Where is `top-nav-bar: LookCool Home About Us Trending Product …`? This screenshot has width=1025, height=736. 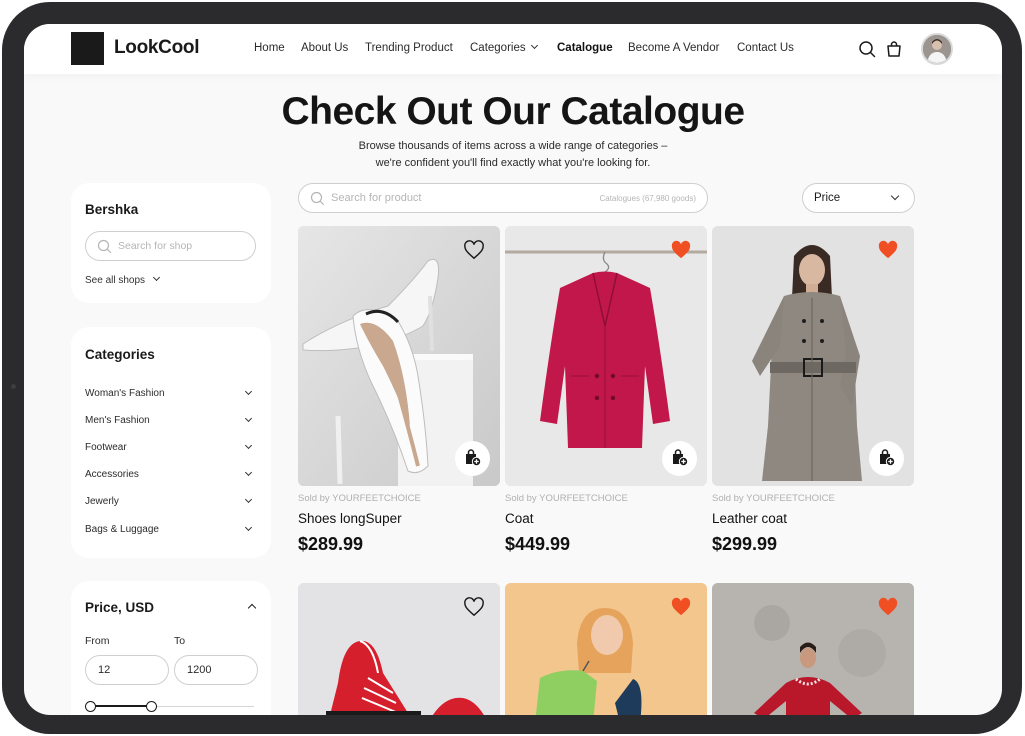
top-nav-bar: LookCool Home About Us Trending Product … is located at coordinates (513, 49).